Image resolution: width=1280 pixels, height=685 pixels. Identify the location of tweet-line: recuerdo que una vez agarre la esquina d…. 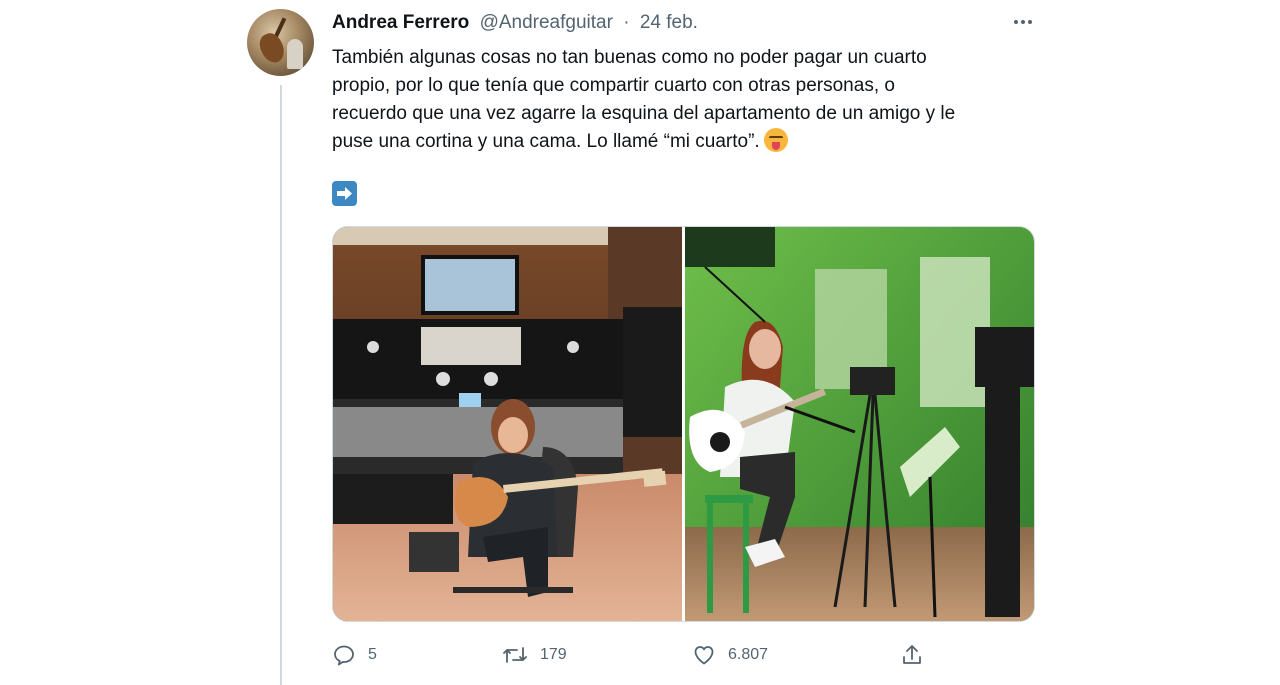
(644, 113).